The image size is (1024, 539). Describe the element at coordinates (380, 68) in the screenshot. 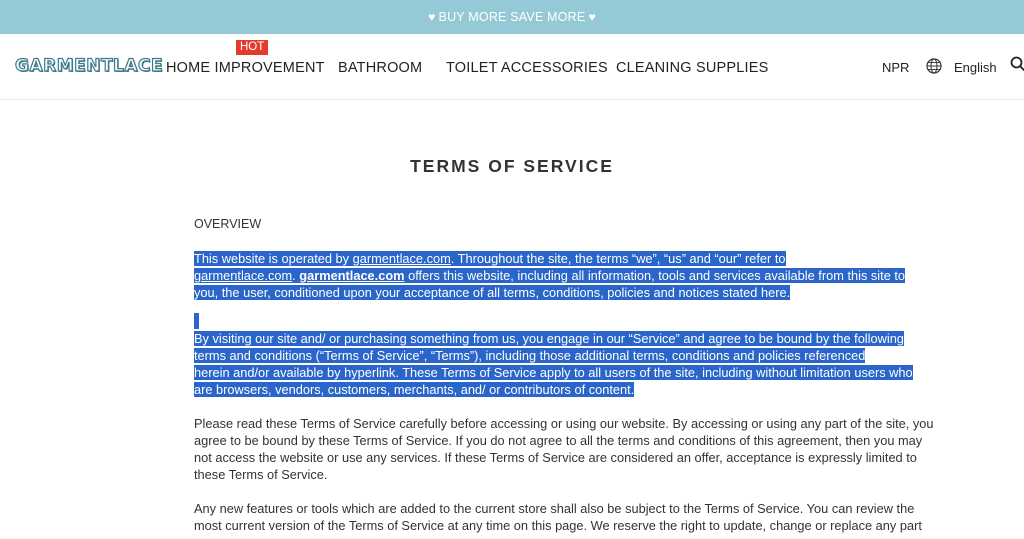

I see `nav-bathroom: BATHROOM` at that location.